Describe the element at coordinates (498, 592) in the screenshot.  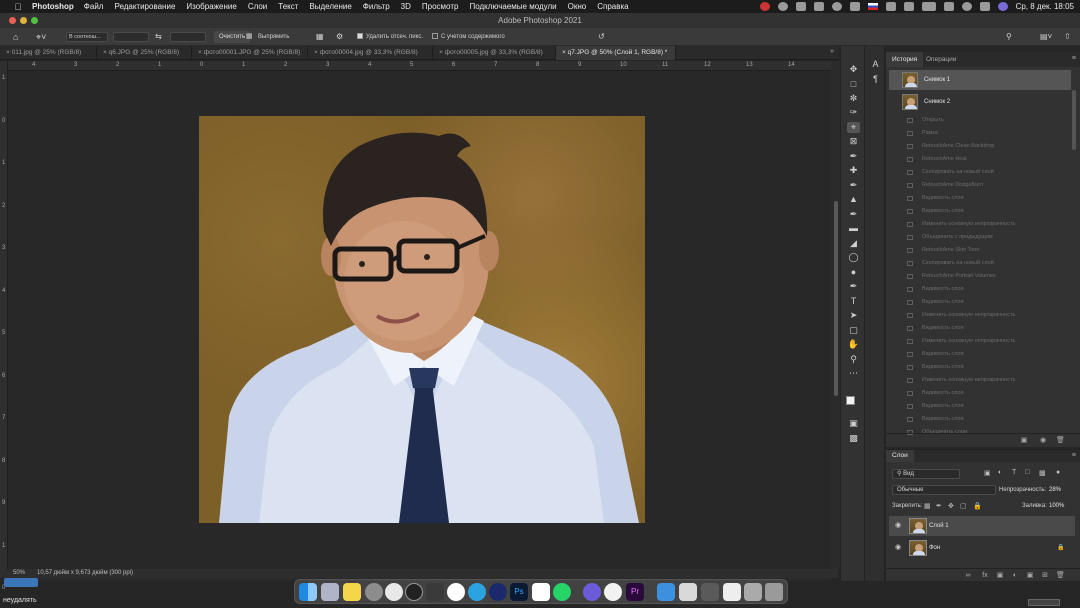
I see `one-app-icon` at that location.